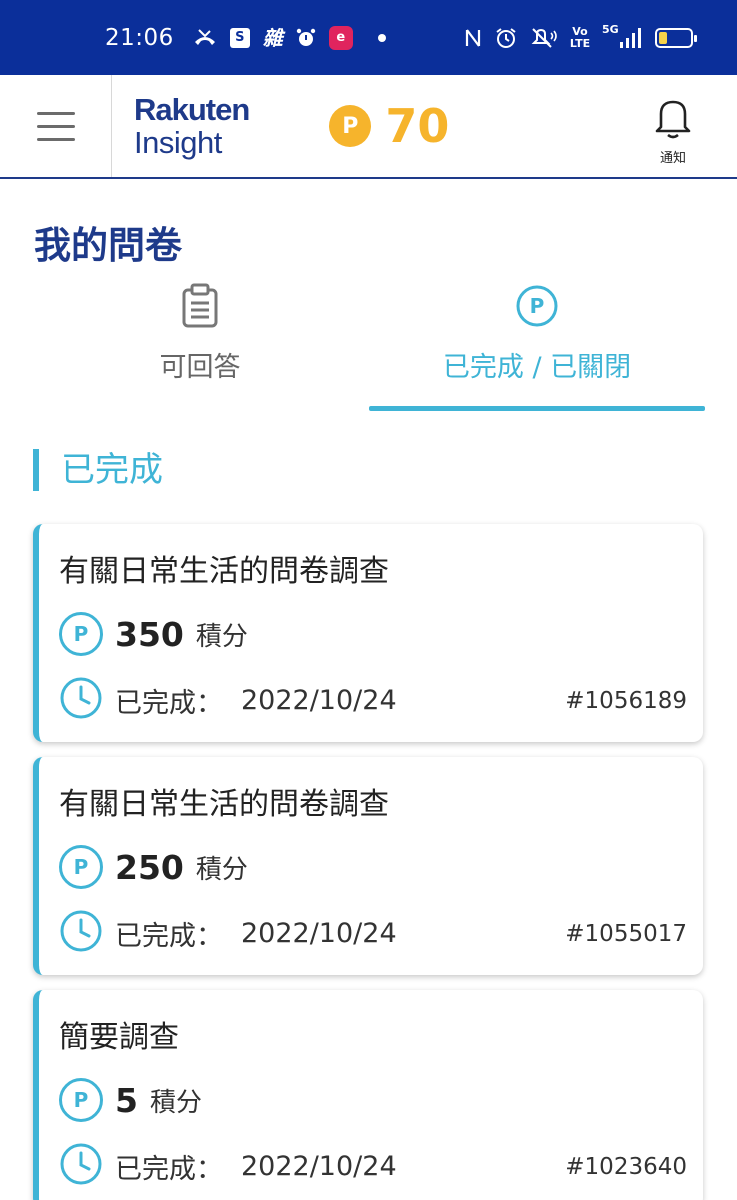 The height and width of the screenshot is (1200, 737). I want to click on menu-button, so click(56, 126).